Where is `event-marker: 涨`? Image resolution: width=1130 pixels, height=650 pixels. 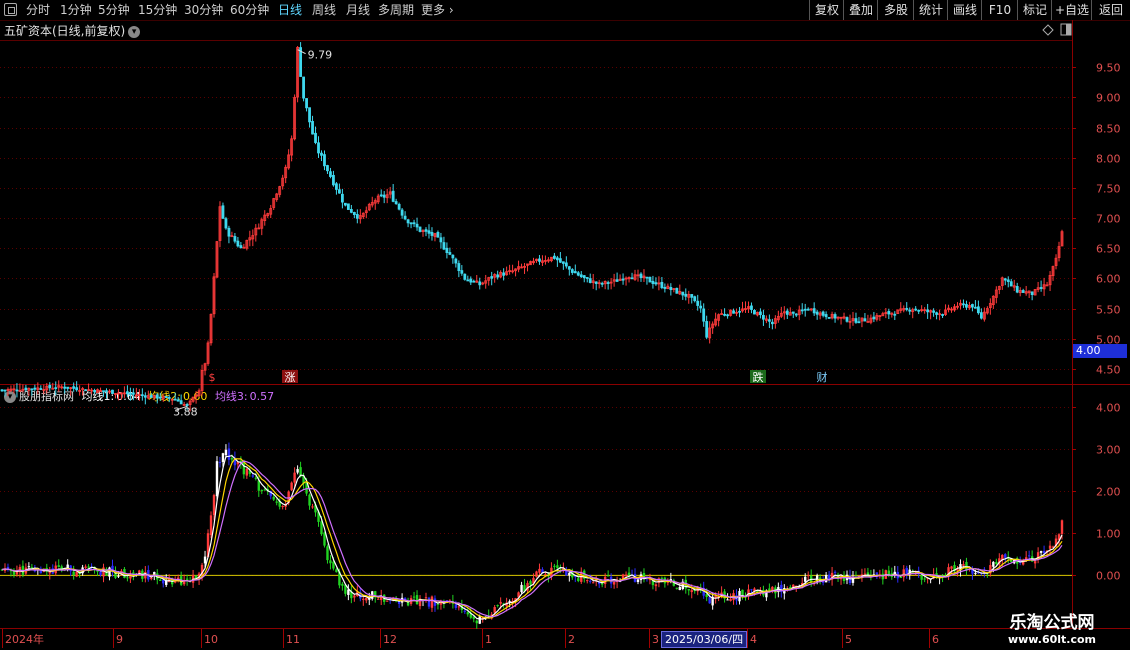
event-marker: 涨 is located at coordinates (290, 377).